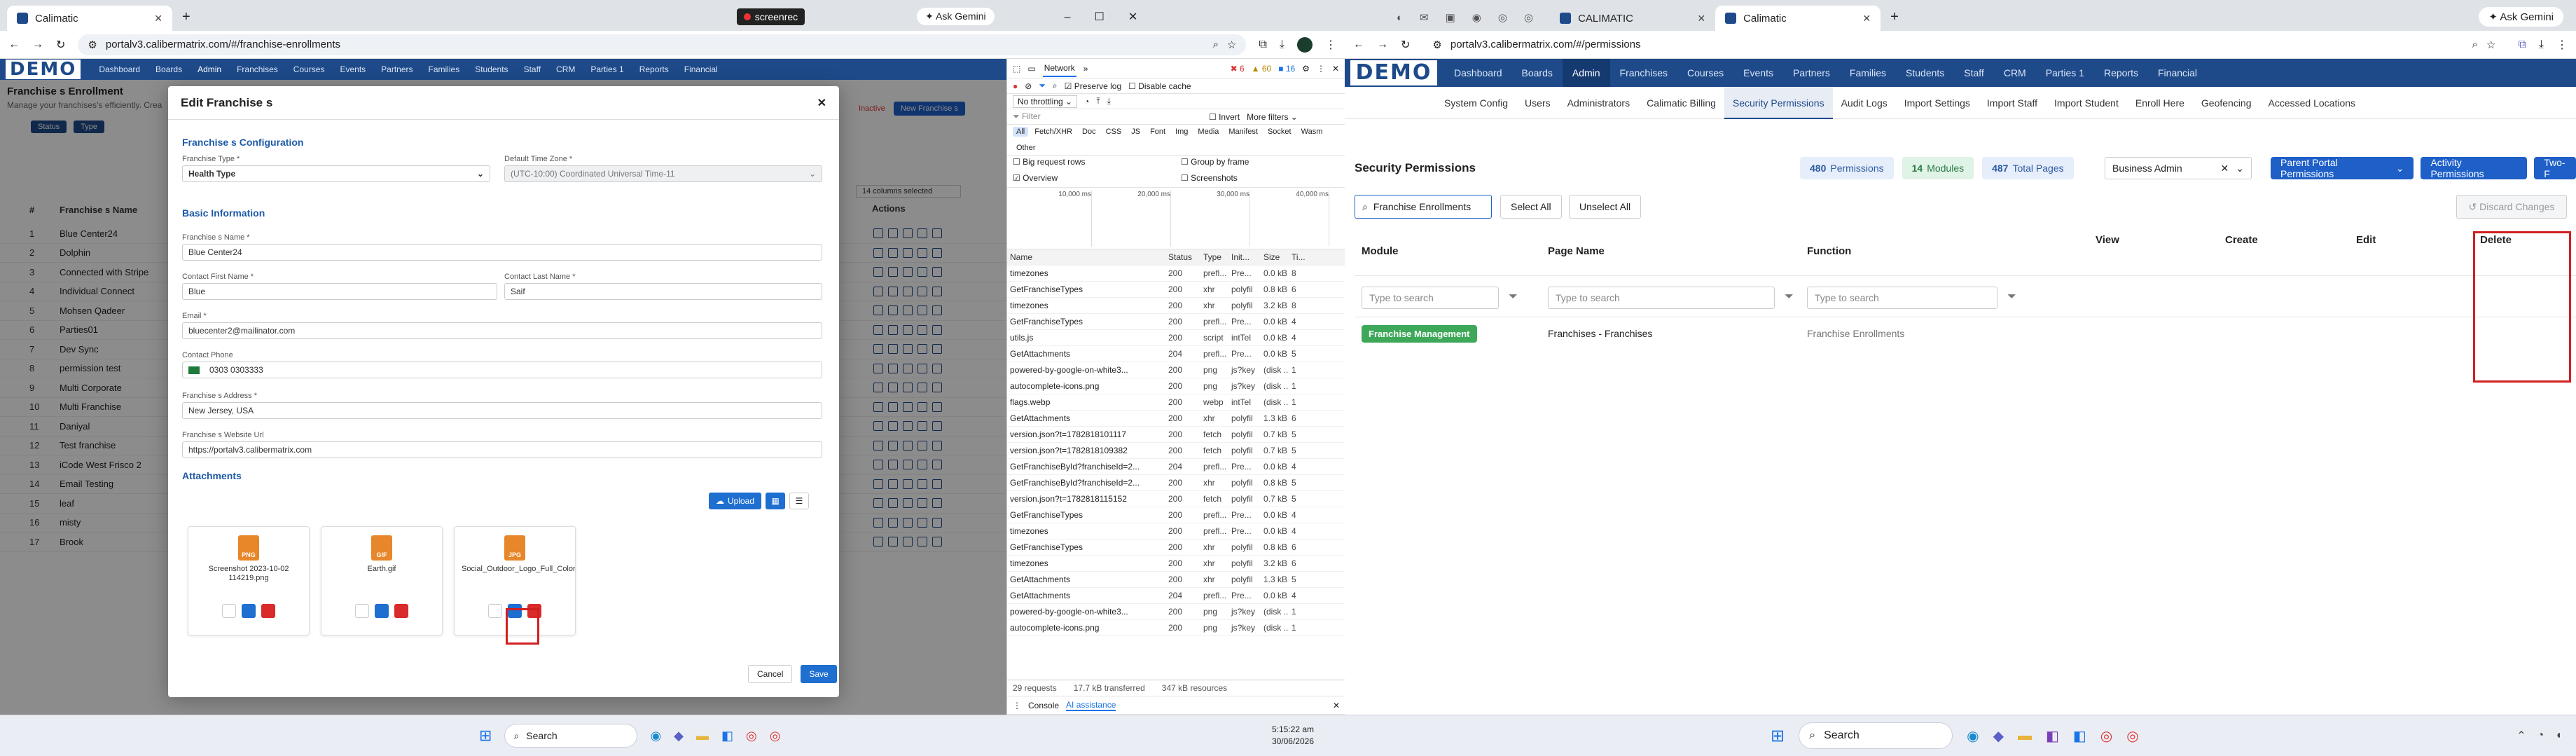 The width and height of the screenshot is (2576, 756). Describe the element at coordinates (735, 501) in the screenshot. I see `upload-button: ☁ Upload` at that location.